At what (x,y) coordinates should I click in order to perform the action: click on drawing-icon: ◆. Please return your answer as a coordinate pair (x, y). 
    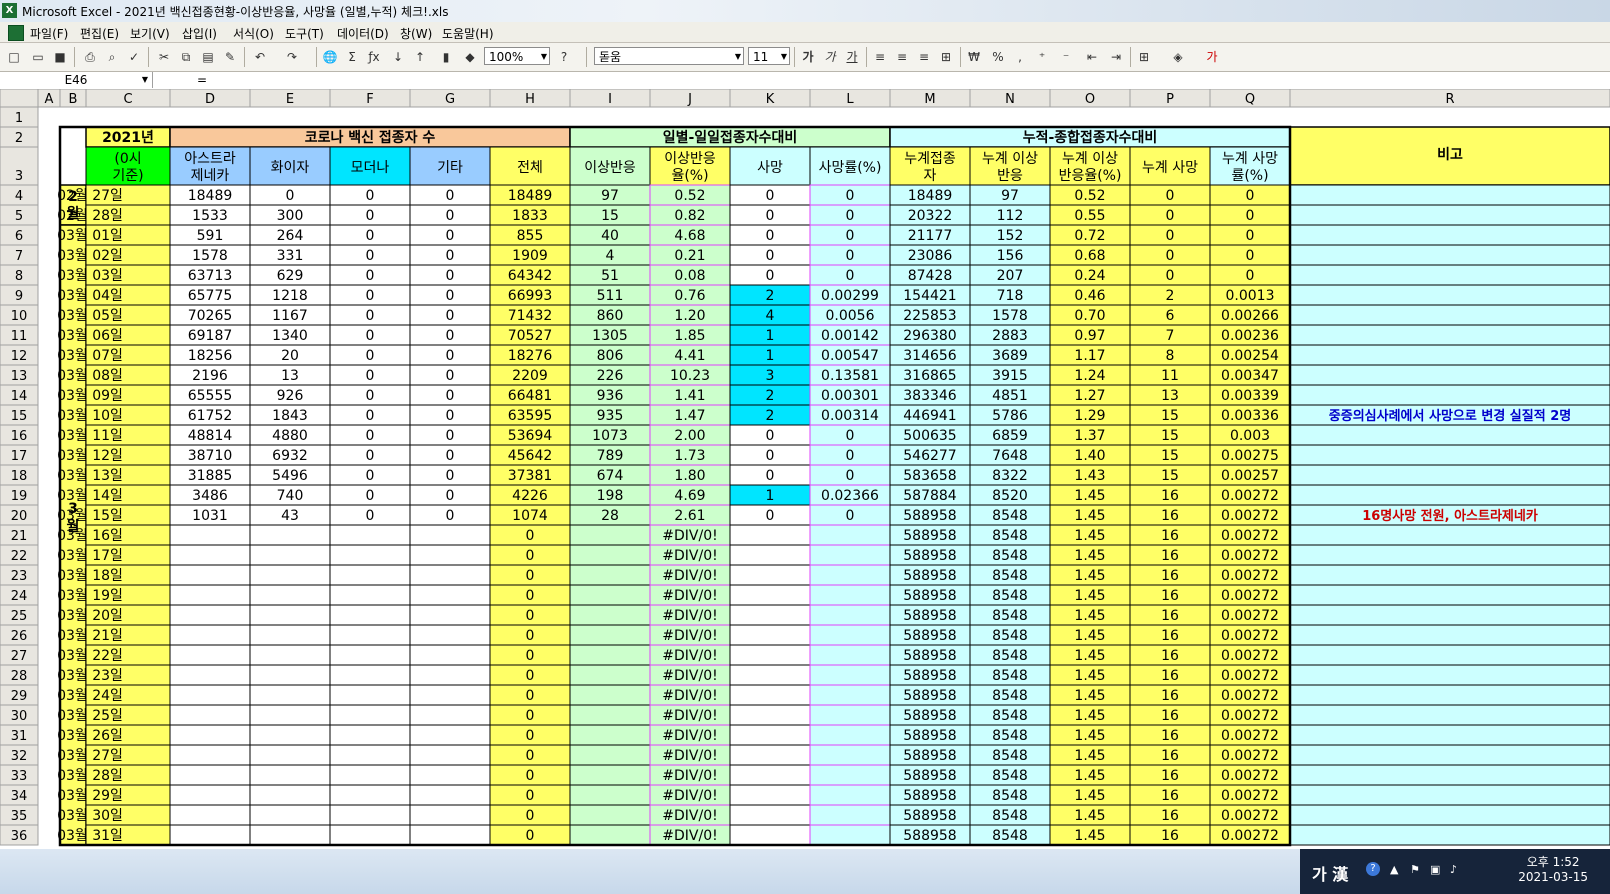
    Looking at the image, I should click on (470, 57).